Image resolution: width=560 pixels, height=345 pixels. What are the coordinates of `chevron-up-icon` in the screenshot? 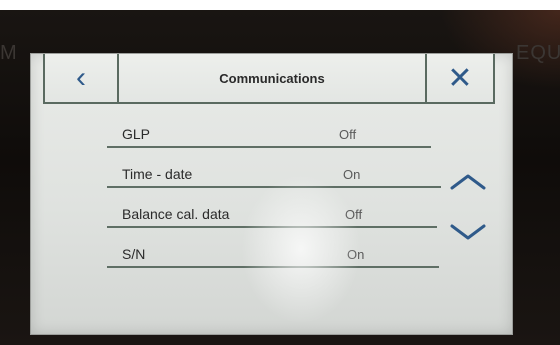 It's located at (468, 182).